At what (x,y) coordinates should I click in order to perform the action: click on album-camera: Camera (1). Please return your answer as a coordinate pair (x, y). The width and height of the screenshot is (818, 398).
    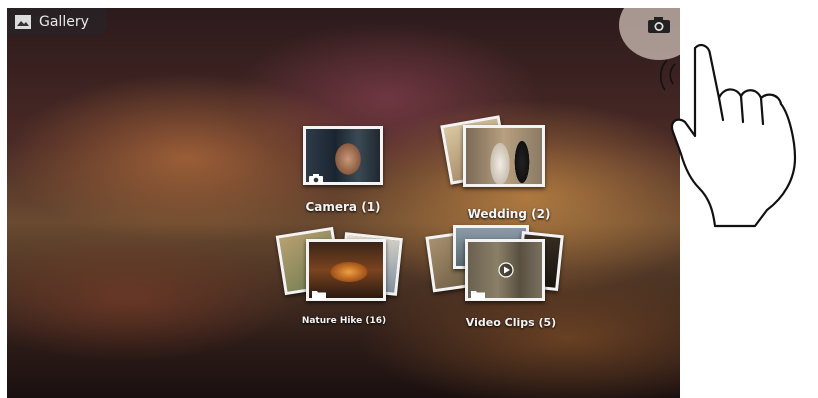
    Looking at the image, I should click on (347, 173).